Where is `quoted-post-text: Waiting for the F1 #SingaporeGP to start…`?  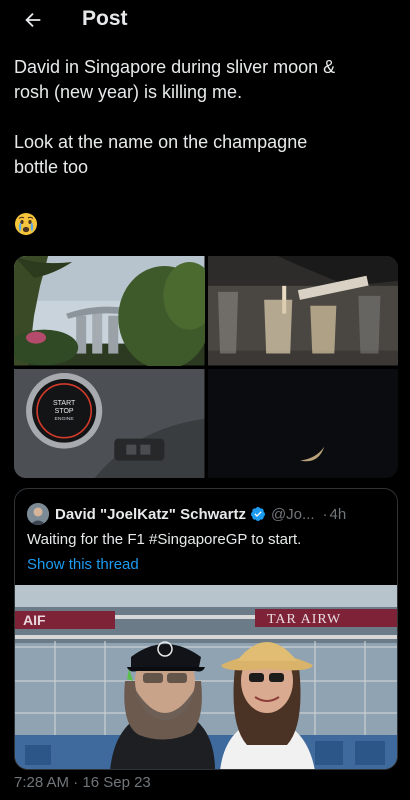 quoted-post-text: Waiting for the F1 #SingaporeGP to start… is located at coordinates (164, 539).